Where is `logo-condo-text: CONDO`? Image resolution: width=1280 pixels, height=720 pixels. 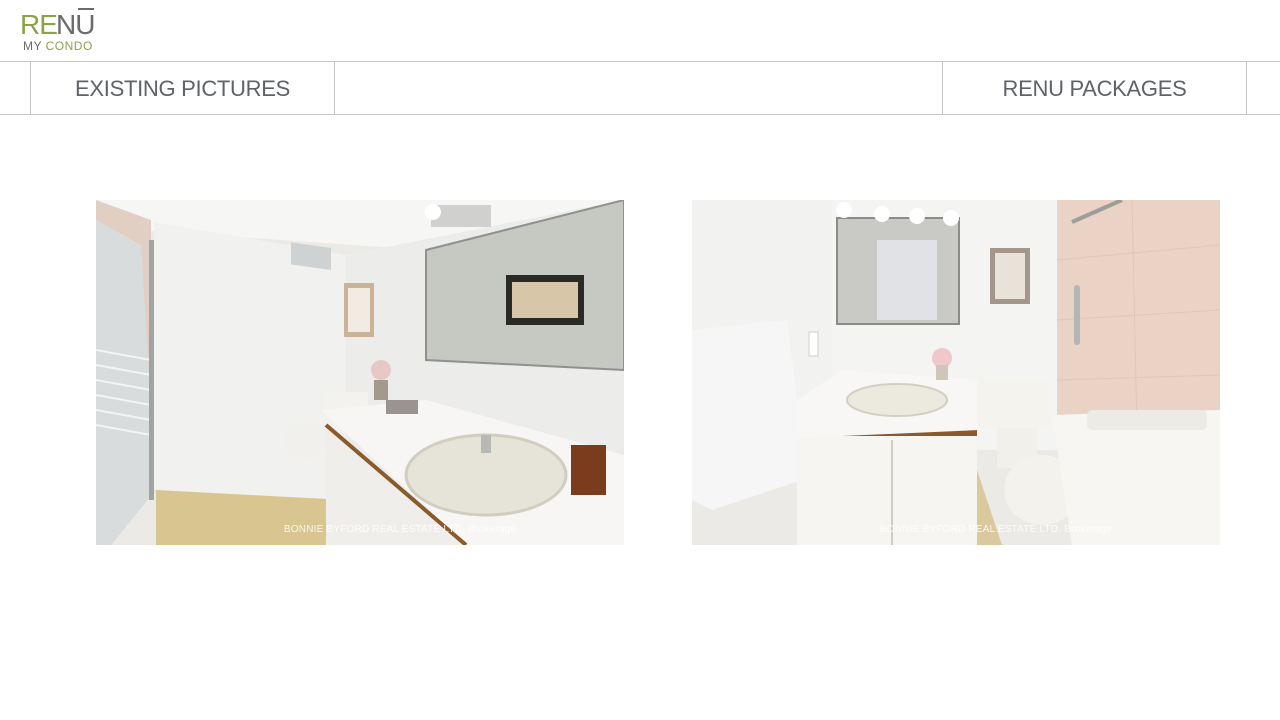
logo-condo-text: CONDO is located at coordinates (69, 46).